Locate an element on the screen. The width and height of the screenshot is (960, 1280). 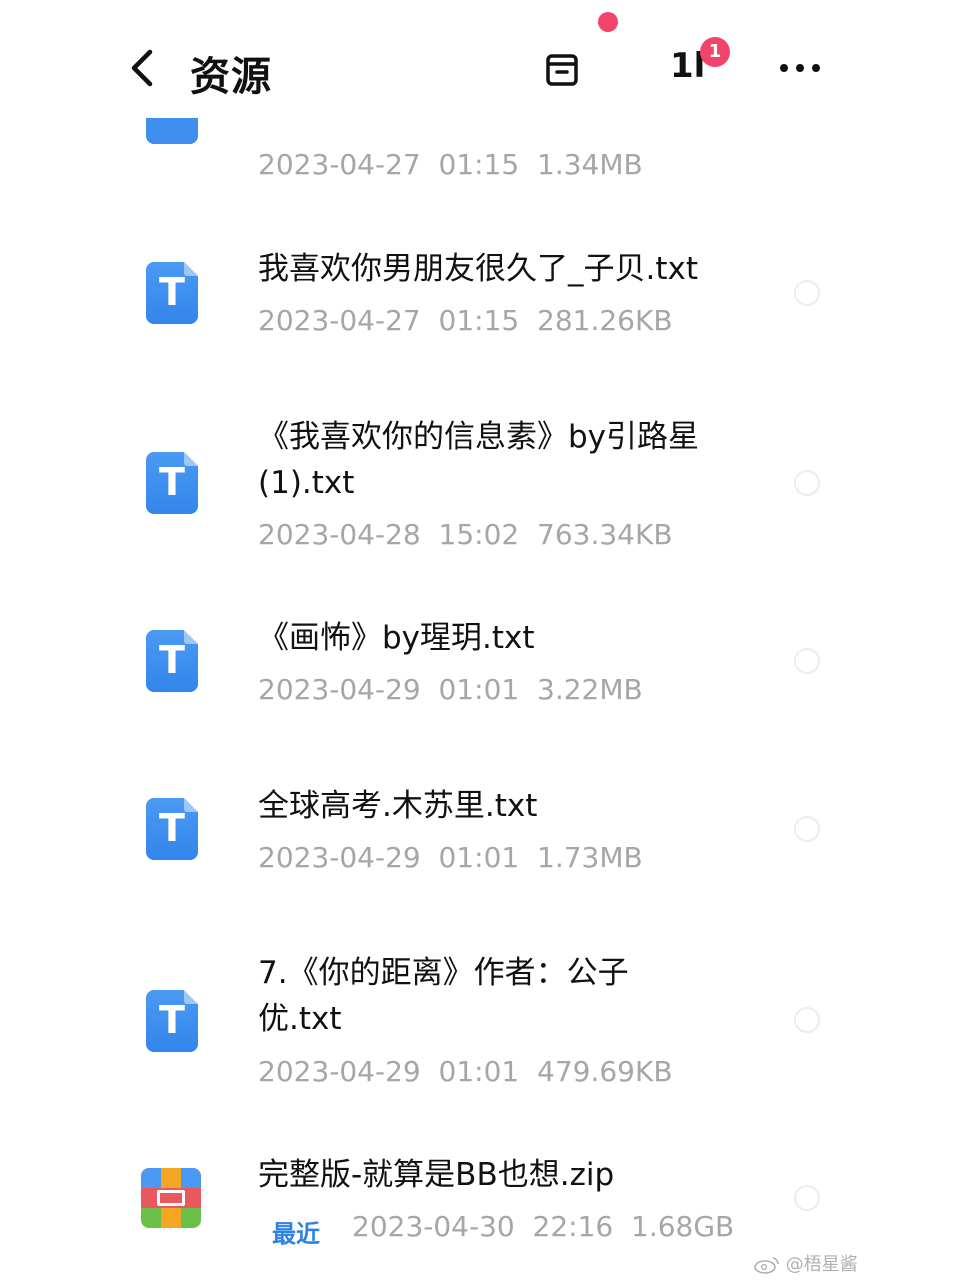
file-meta: 2023-04-28 15:02 763.34KB is located at coordinates (465, 534).